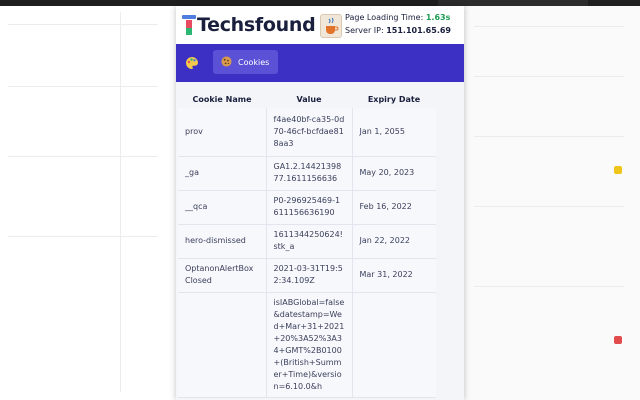  I want to click on cookie-value-cell: 1611344250624!stk_a, so click(309, 241).